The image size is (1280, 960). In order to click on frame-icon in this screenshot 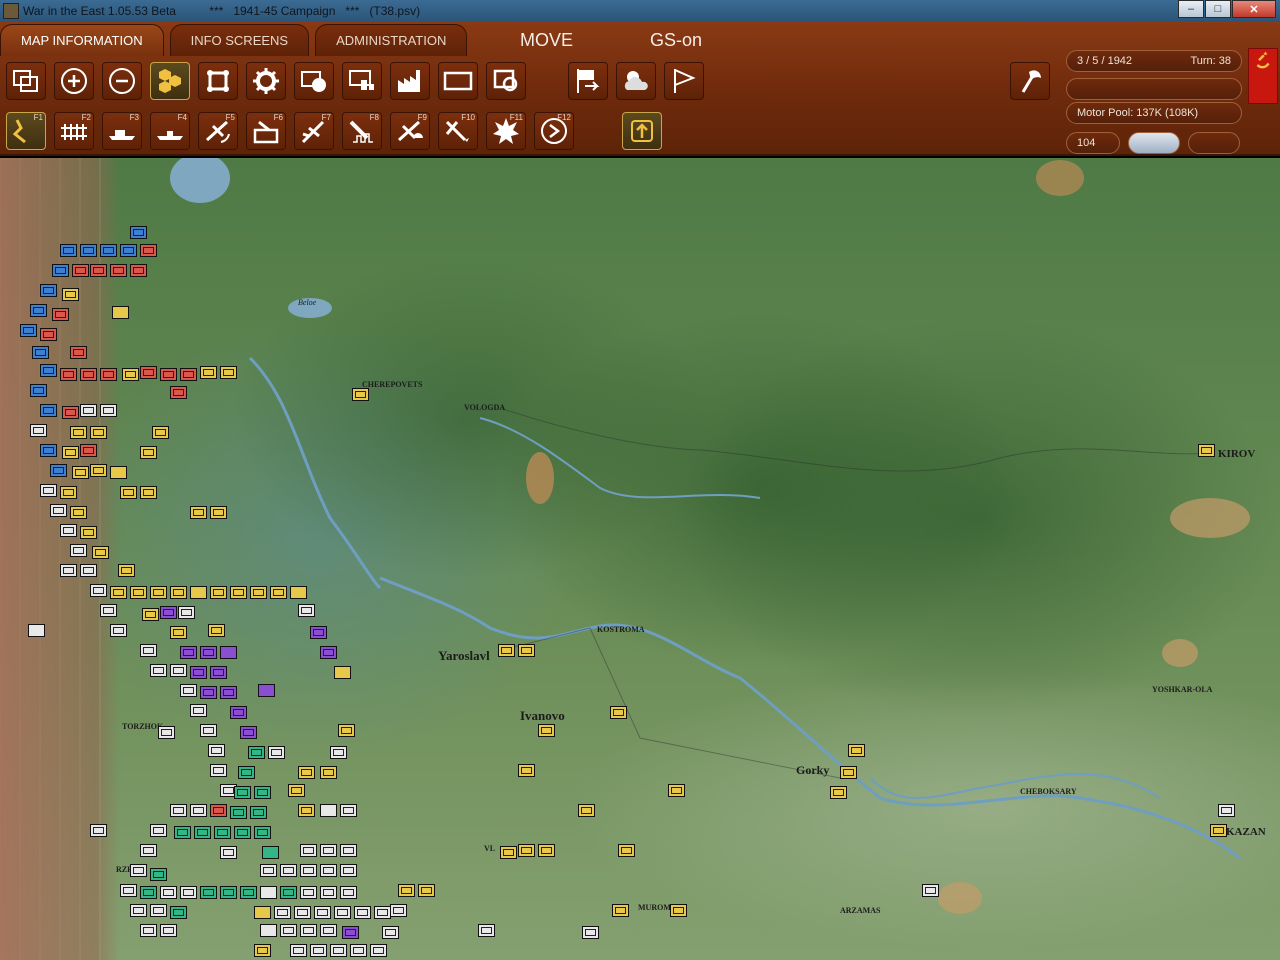, I will do `click(218, 81)`.